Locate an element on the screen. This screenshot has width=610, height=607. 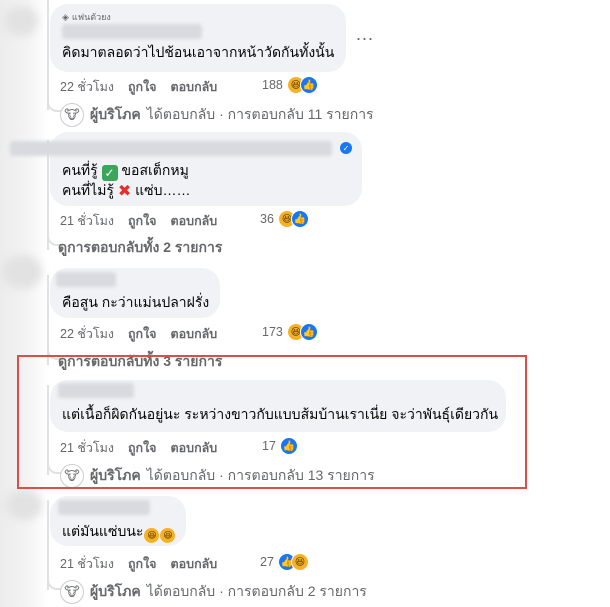
fan-badge: ◈ แฟนตัวยง is located at coordinates (86, 17).